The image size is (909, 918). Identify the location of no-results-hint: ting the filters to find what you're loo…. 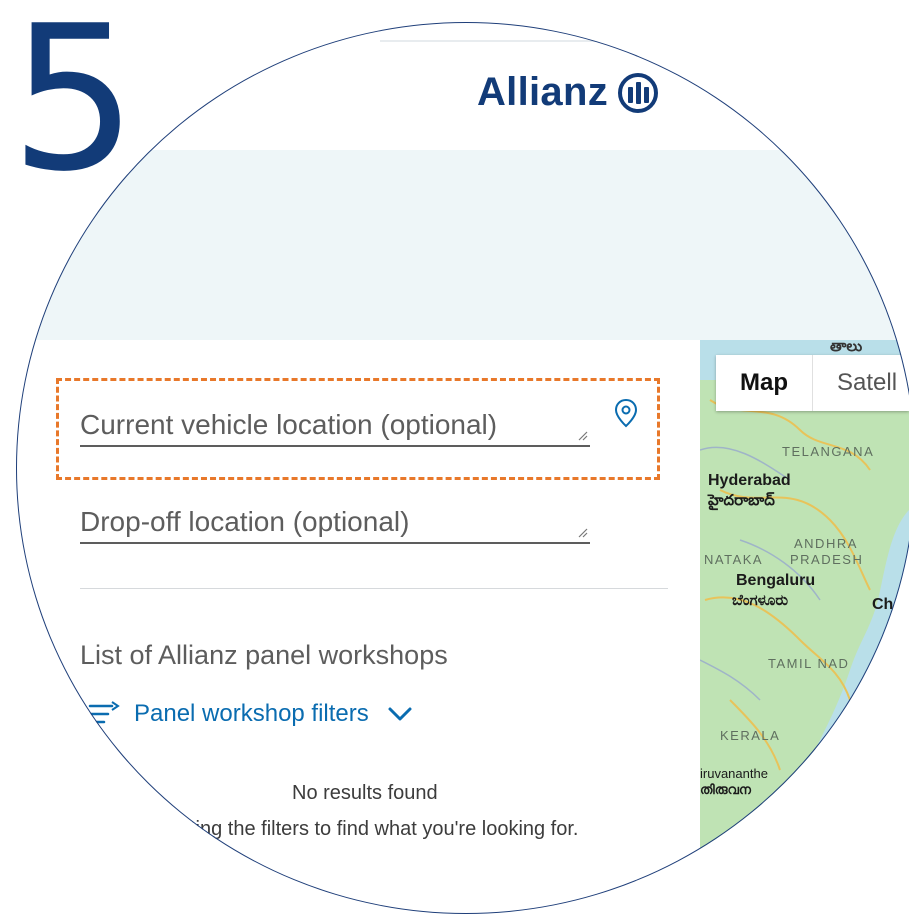
(384, 829).